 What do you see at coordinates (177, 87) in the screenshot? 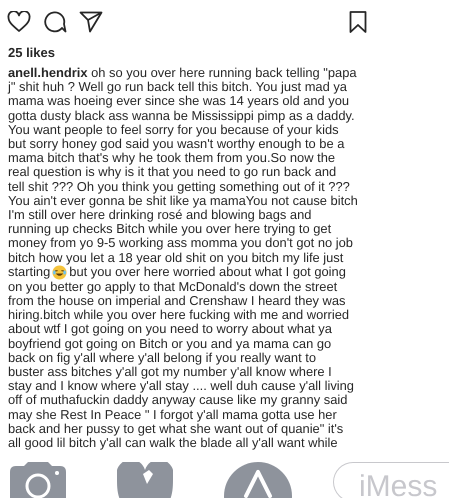
I see `caption-line: j" shit huh ? Well go run back tell this bitch. You just mad ya` at bounding box center [177, 87].